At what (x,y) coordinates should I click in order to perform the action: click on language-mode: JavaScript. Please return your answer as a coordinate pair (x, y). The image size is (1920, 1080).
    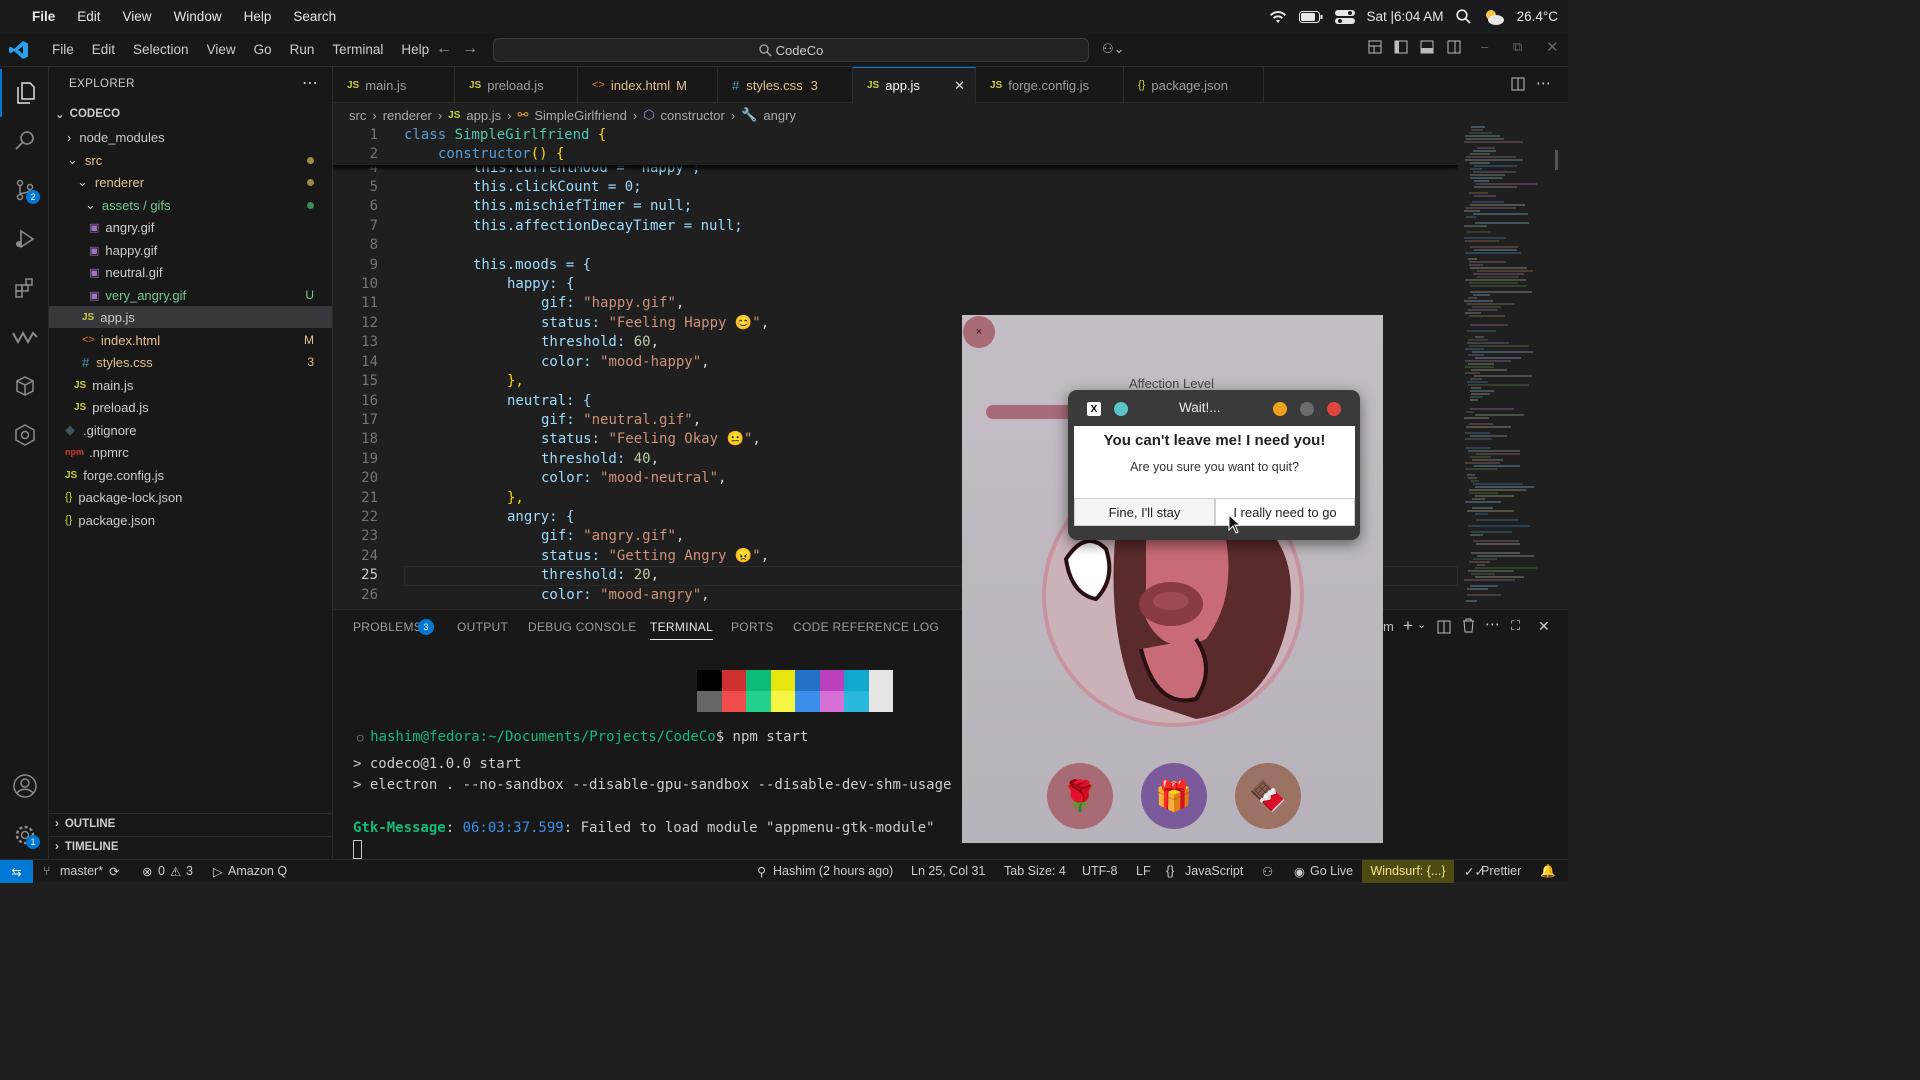
    Looking at the image, I should click on (1214, 871).